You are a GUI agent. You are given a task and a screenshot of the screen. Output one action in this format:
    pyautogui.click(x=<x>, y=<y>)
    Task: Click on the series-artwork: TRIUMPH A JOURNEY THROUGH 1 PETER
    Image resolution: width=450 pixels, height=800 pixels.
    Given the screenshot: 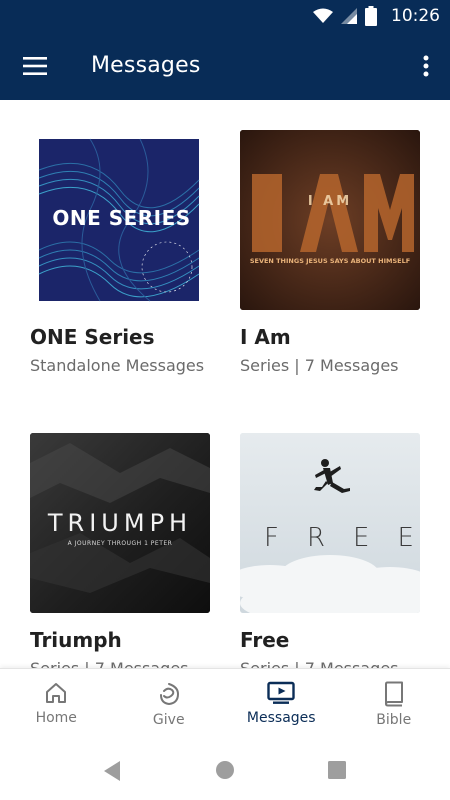 What is the action you would take?
    pyautogui.click(x=120, y=523)
    